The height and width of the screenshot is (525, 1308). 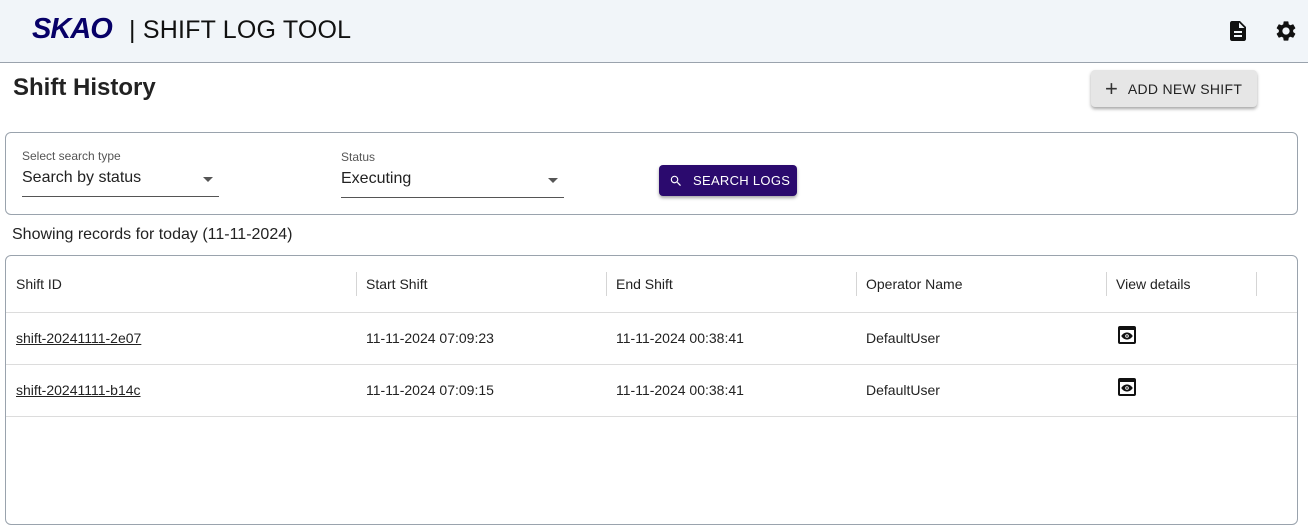 I want to click on column-header-end-shift: End Shift, so click(x=731, y=284).